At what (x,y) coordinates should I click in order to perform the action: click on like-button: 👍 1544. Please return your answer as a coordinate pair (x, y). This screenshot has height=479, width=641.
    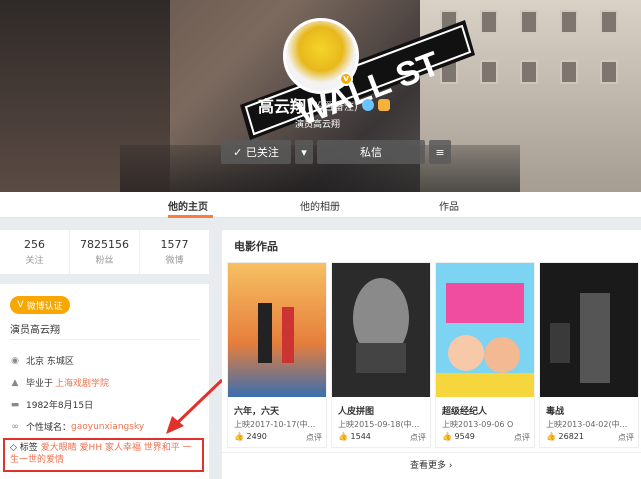
    Looking at the image, I should click on (354, 437).